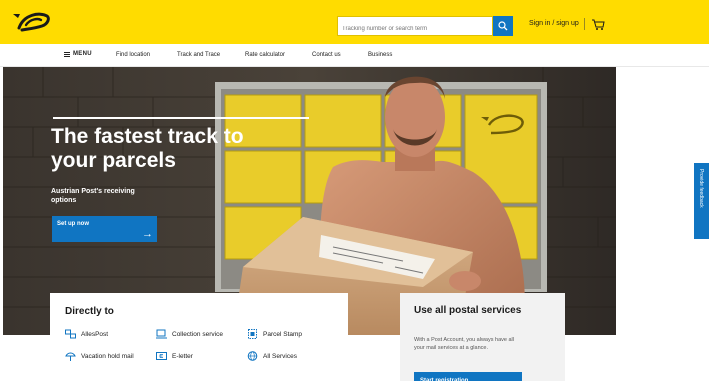 The height and width of the screenshot is (381, 709). I want to click on search-input, so click(413, 29).